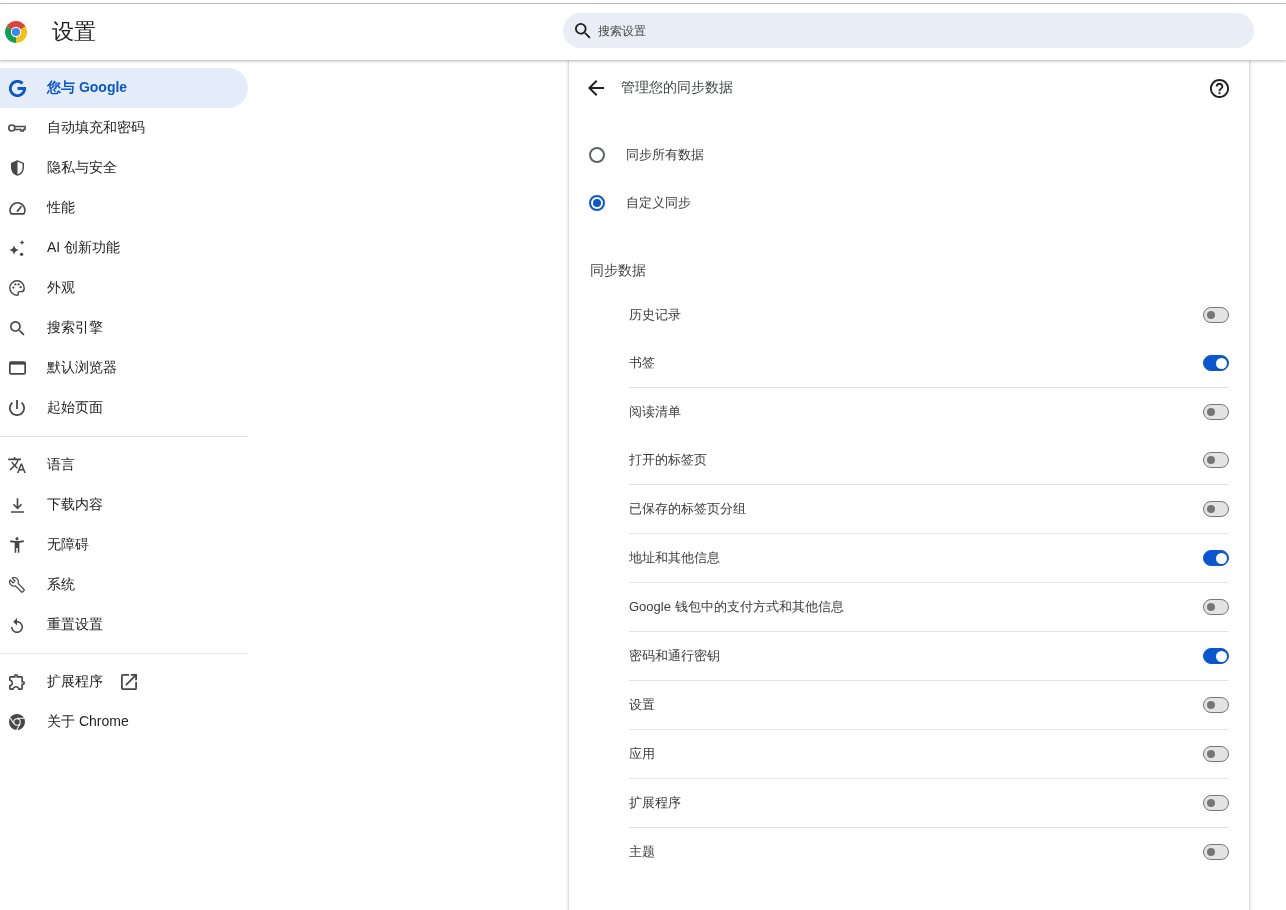 This screenshot has height=910, width=1286. What do you see at coordinates (17, 248) in the screenshot?
I see `sparkle-icon` at bounding box center [17, 248].